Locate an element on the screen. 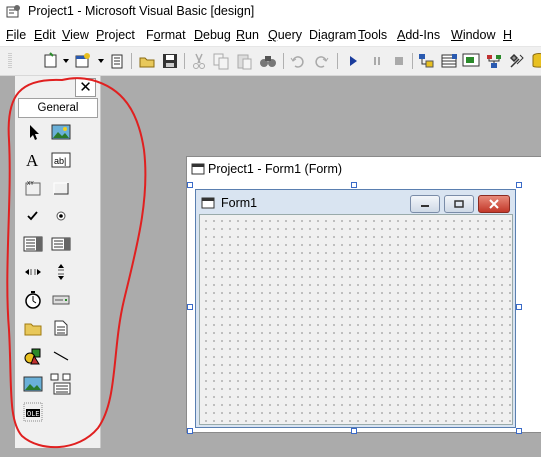 Image resolution: width=541 pixels, height=457 pixels. add-form-dropdown-icon is located at coordinates (101, 61).